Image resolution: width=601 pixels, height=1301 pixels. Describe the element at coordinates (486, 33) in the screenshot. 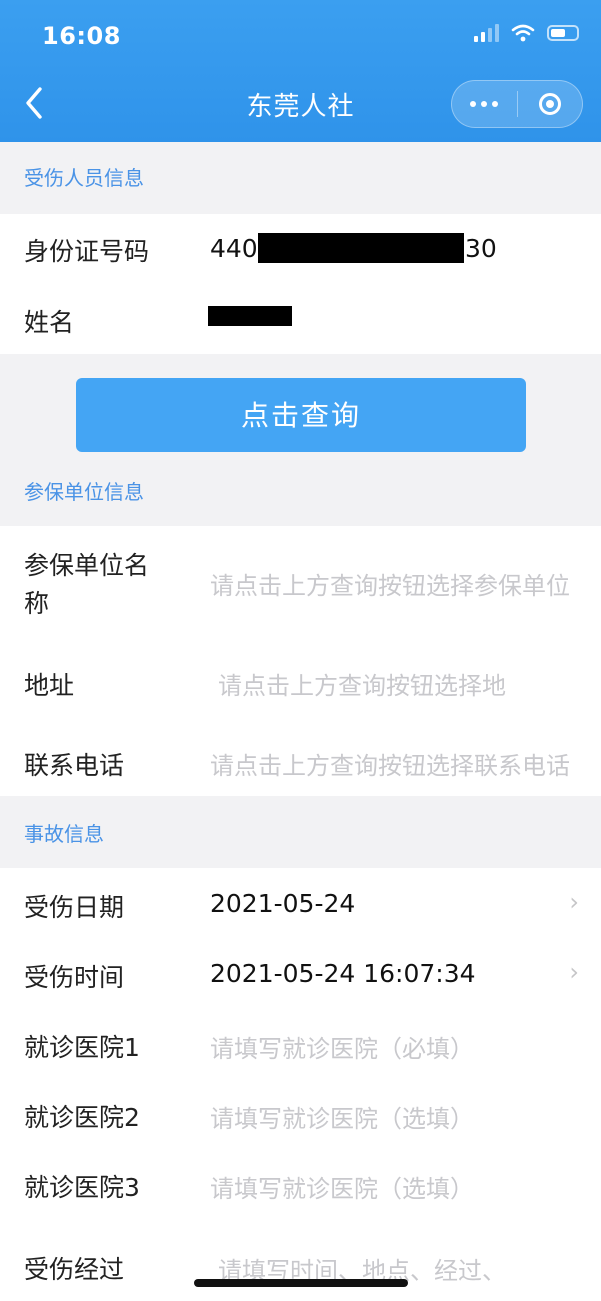

I see `signal-icon` at that location.